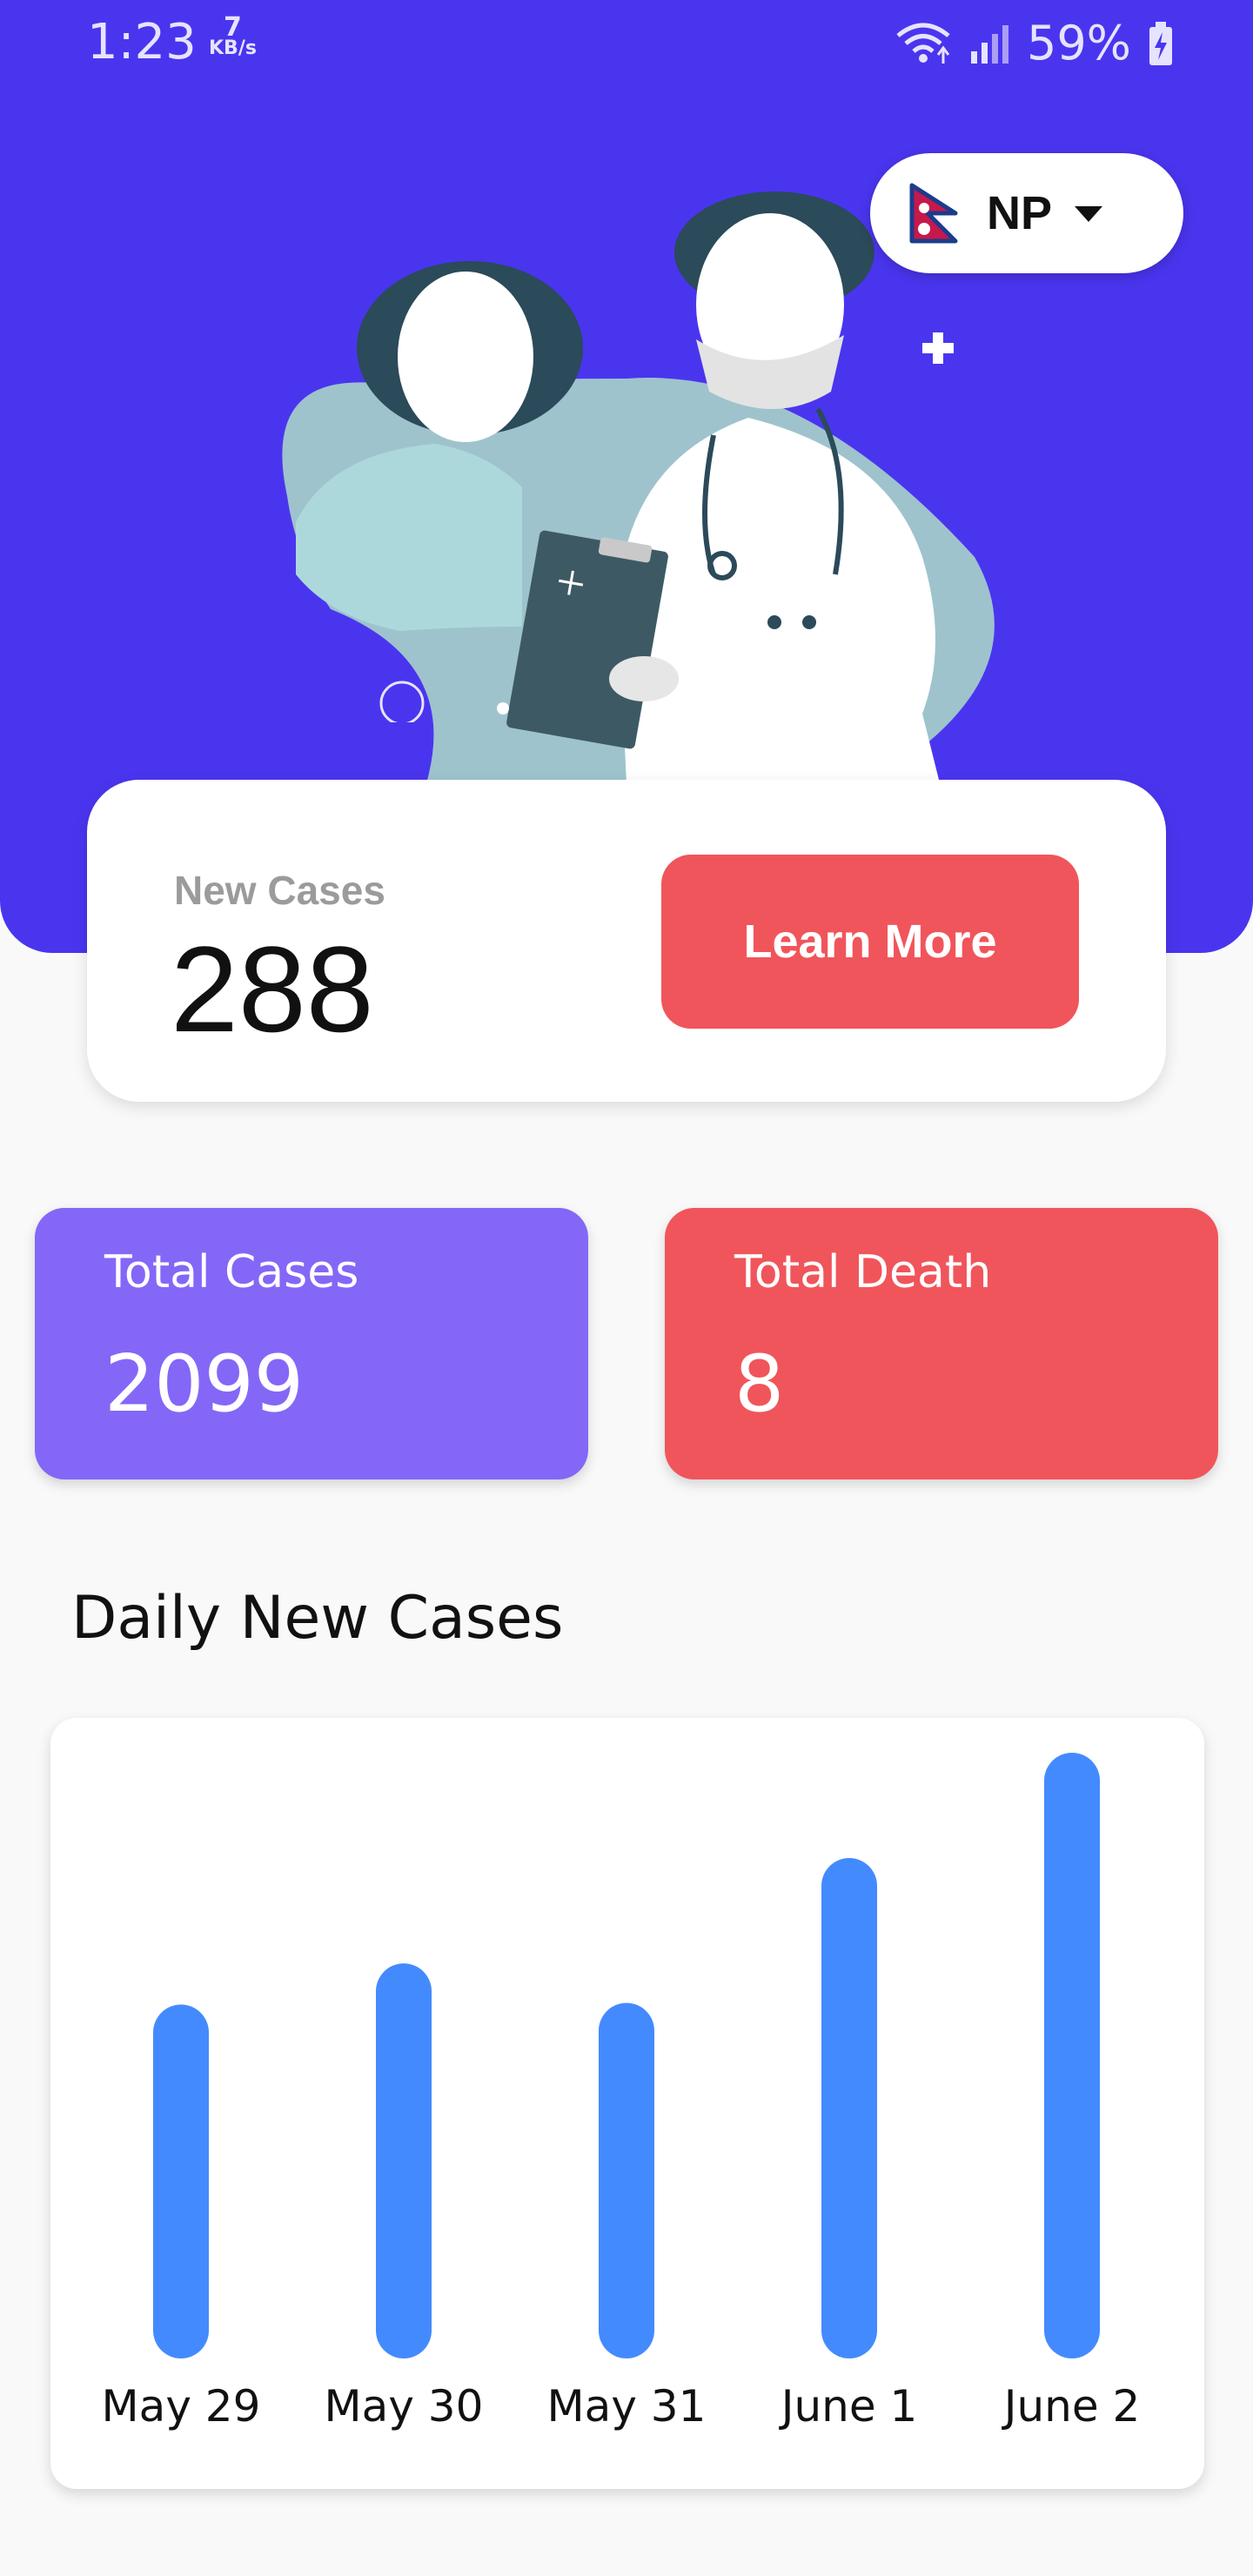 This screenshot has width=1253, height=2576. Describe the element at coordinates (933, 213) in the screenshot. I see `nepal-flag-icon` at that location.